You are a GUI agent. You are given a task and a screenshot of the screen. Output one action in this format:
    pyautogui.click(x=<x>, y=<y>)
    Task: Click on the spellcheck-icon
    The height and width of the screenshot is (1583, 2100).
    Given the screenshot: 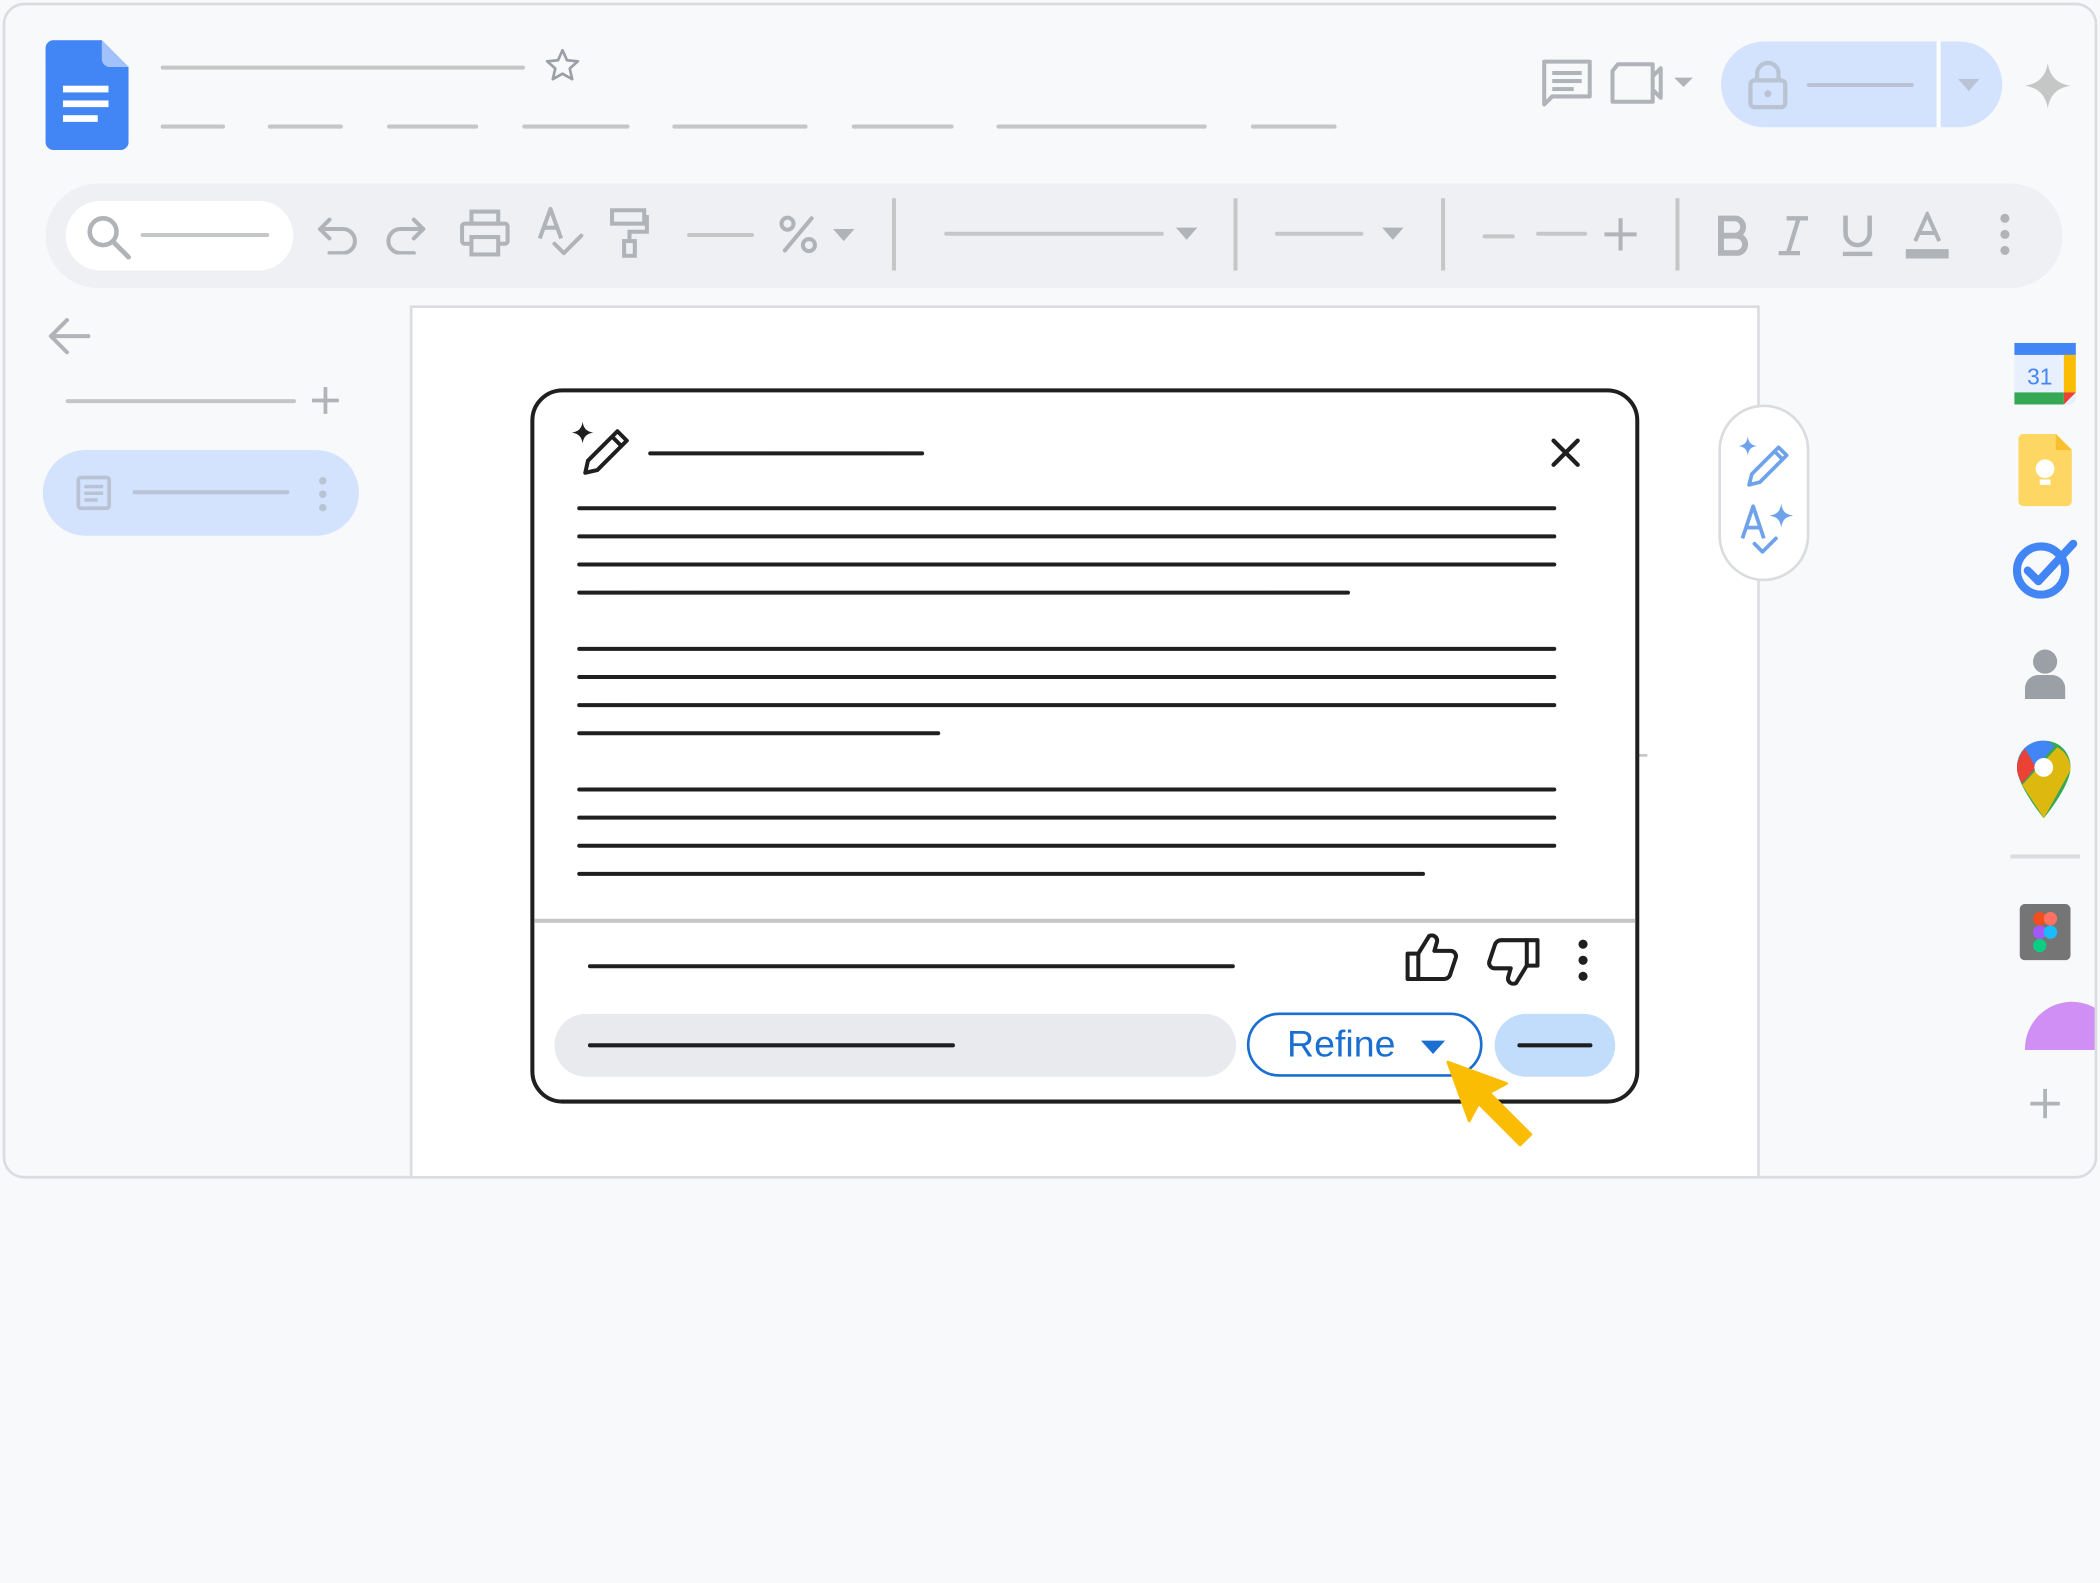 What is the action you would take?
    pyautogui.click(x=560, y=231)
    